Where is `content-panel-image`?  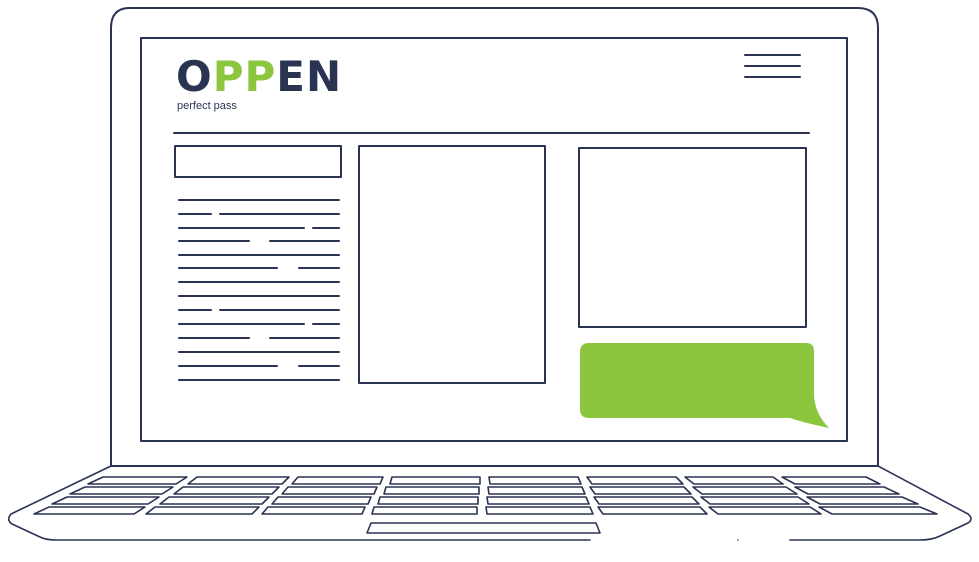
content-panel-image is located at coordinates (692, 237).